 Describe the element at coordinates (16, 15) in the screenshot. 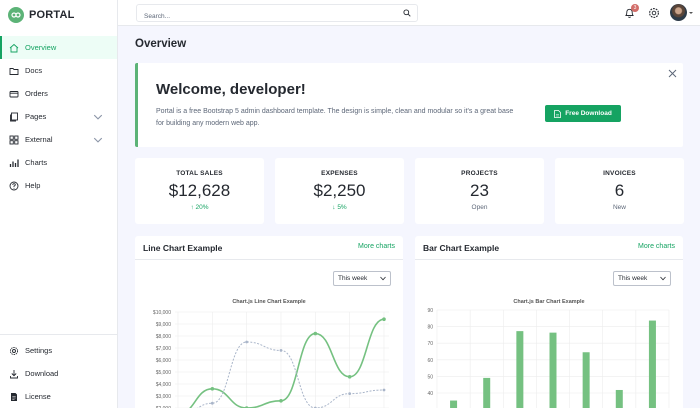

I see `logo-icon` at that location.